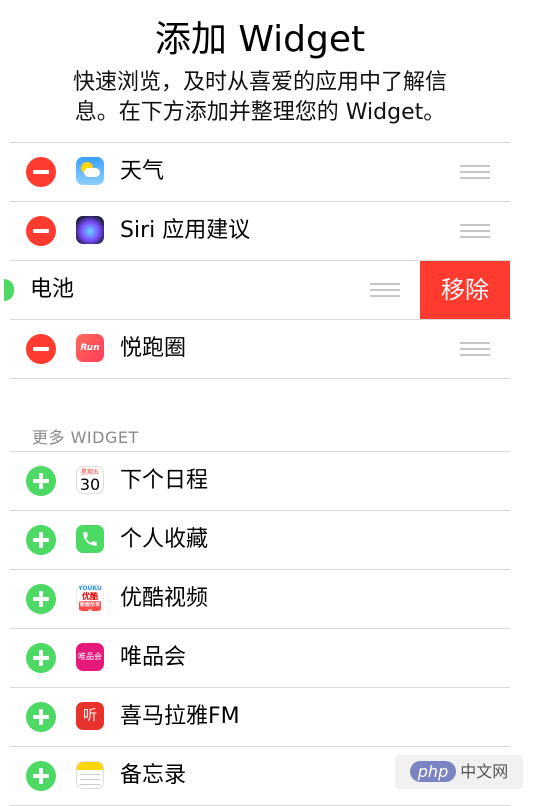 This screenshot has height=806, width=533. What do you see at coordinates (90, 657) in the screenshot?
I see `vipshop-icon: 唯品会` at bounding box center [90, 657].